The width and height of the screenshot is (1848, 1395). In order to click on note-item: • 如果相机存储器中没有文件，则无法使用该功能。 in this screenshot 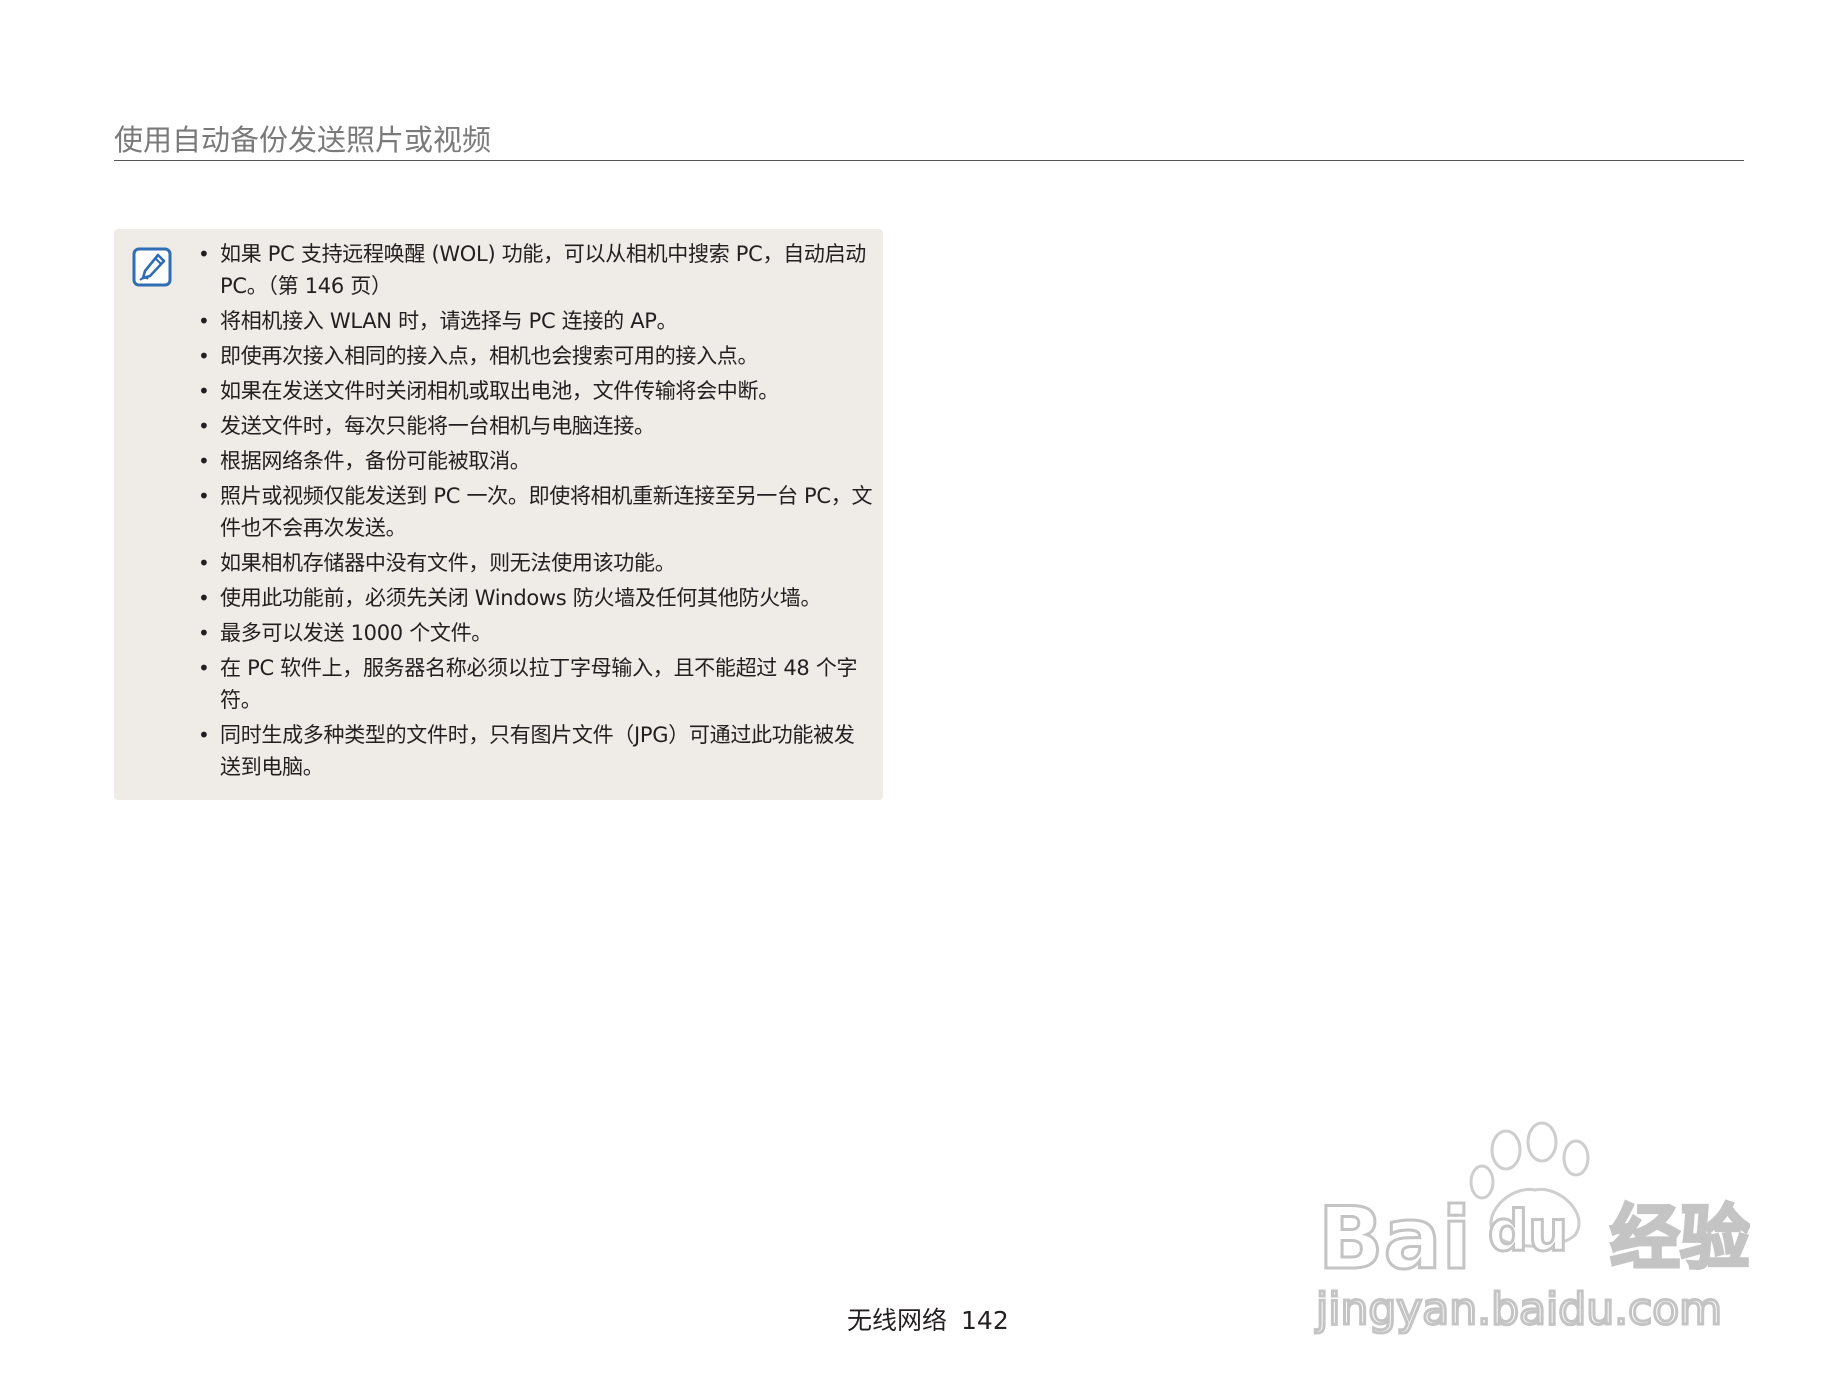, I will do `click(535, 563)`.